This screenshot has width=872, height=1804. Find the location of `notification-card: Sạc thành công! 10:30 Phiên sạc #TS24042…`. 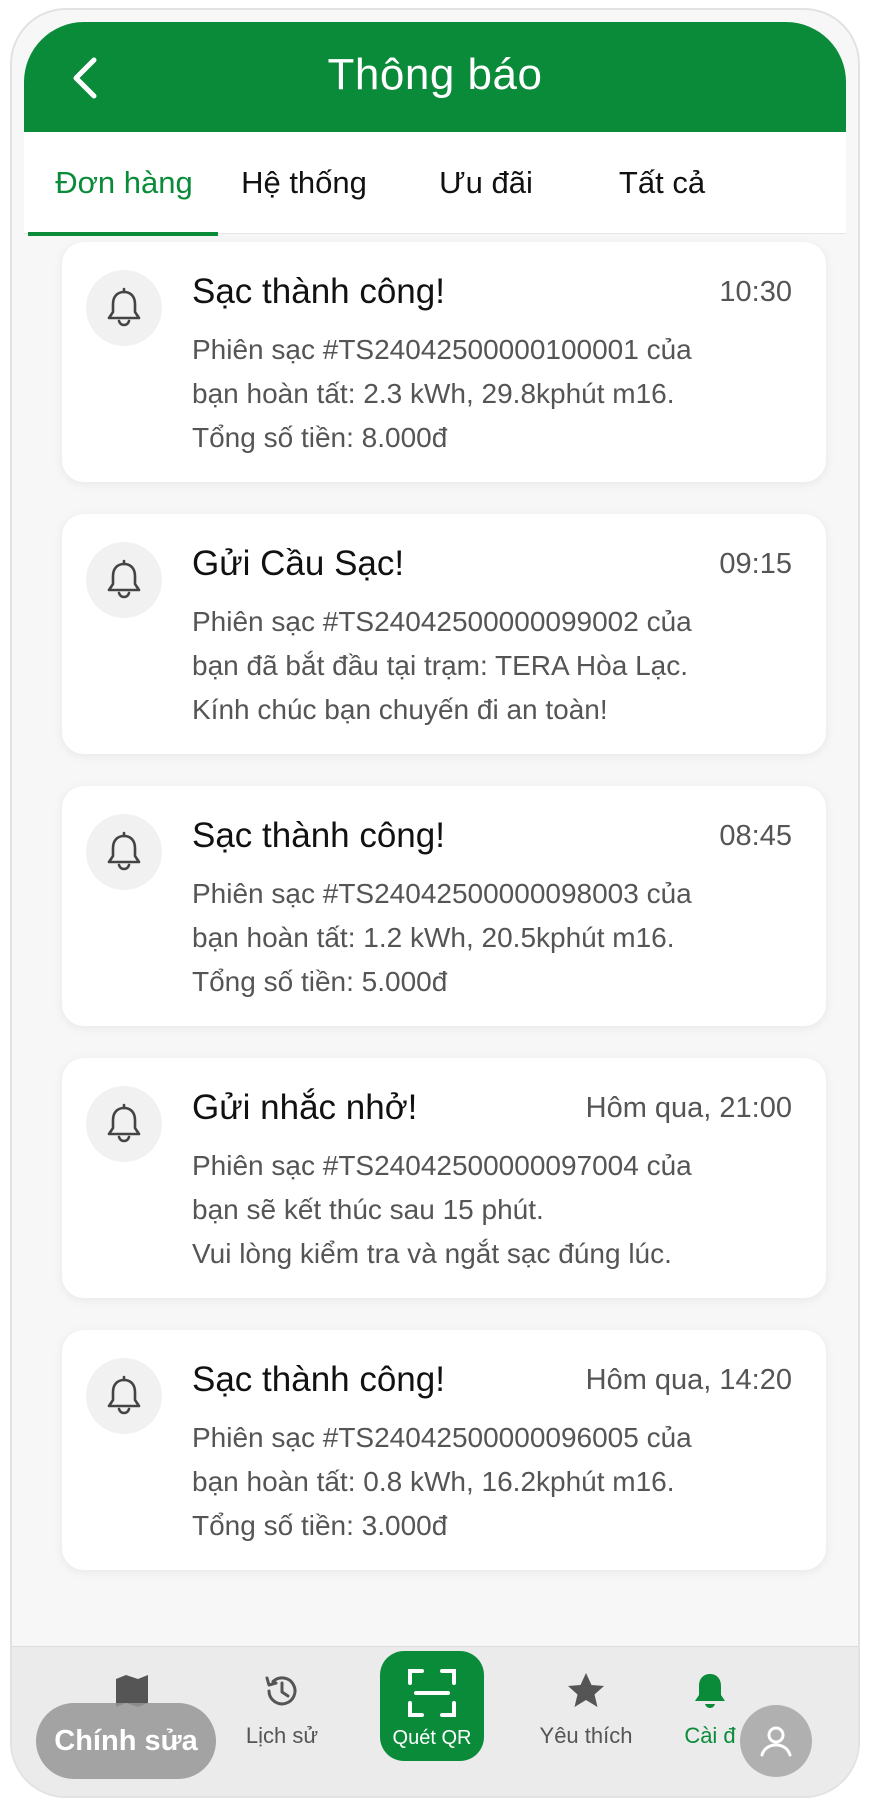

notification-card: Sạc thành công! 10:30 Phiên sạc #TS24042… is located at coordinates (444, 362).